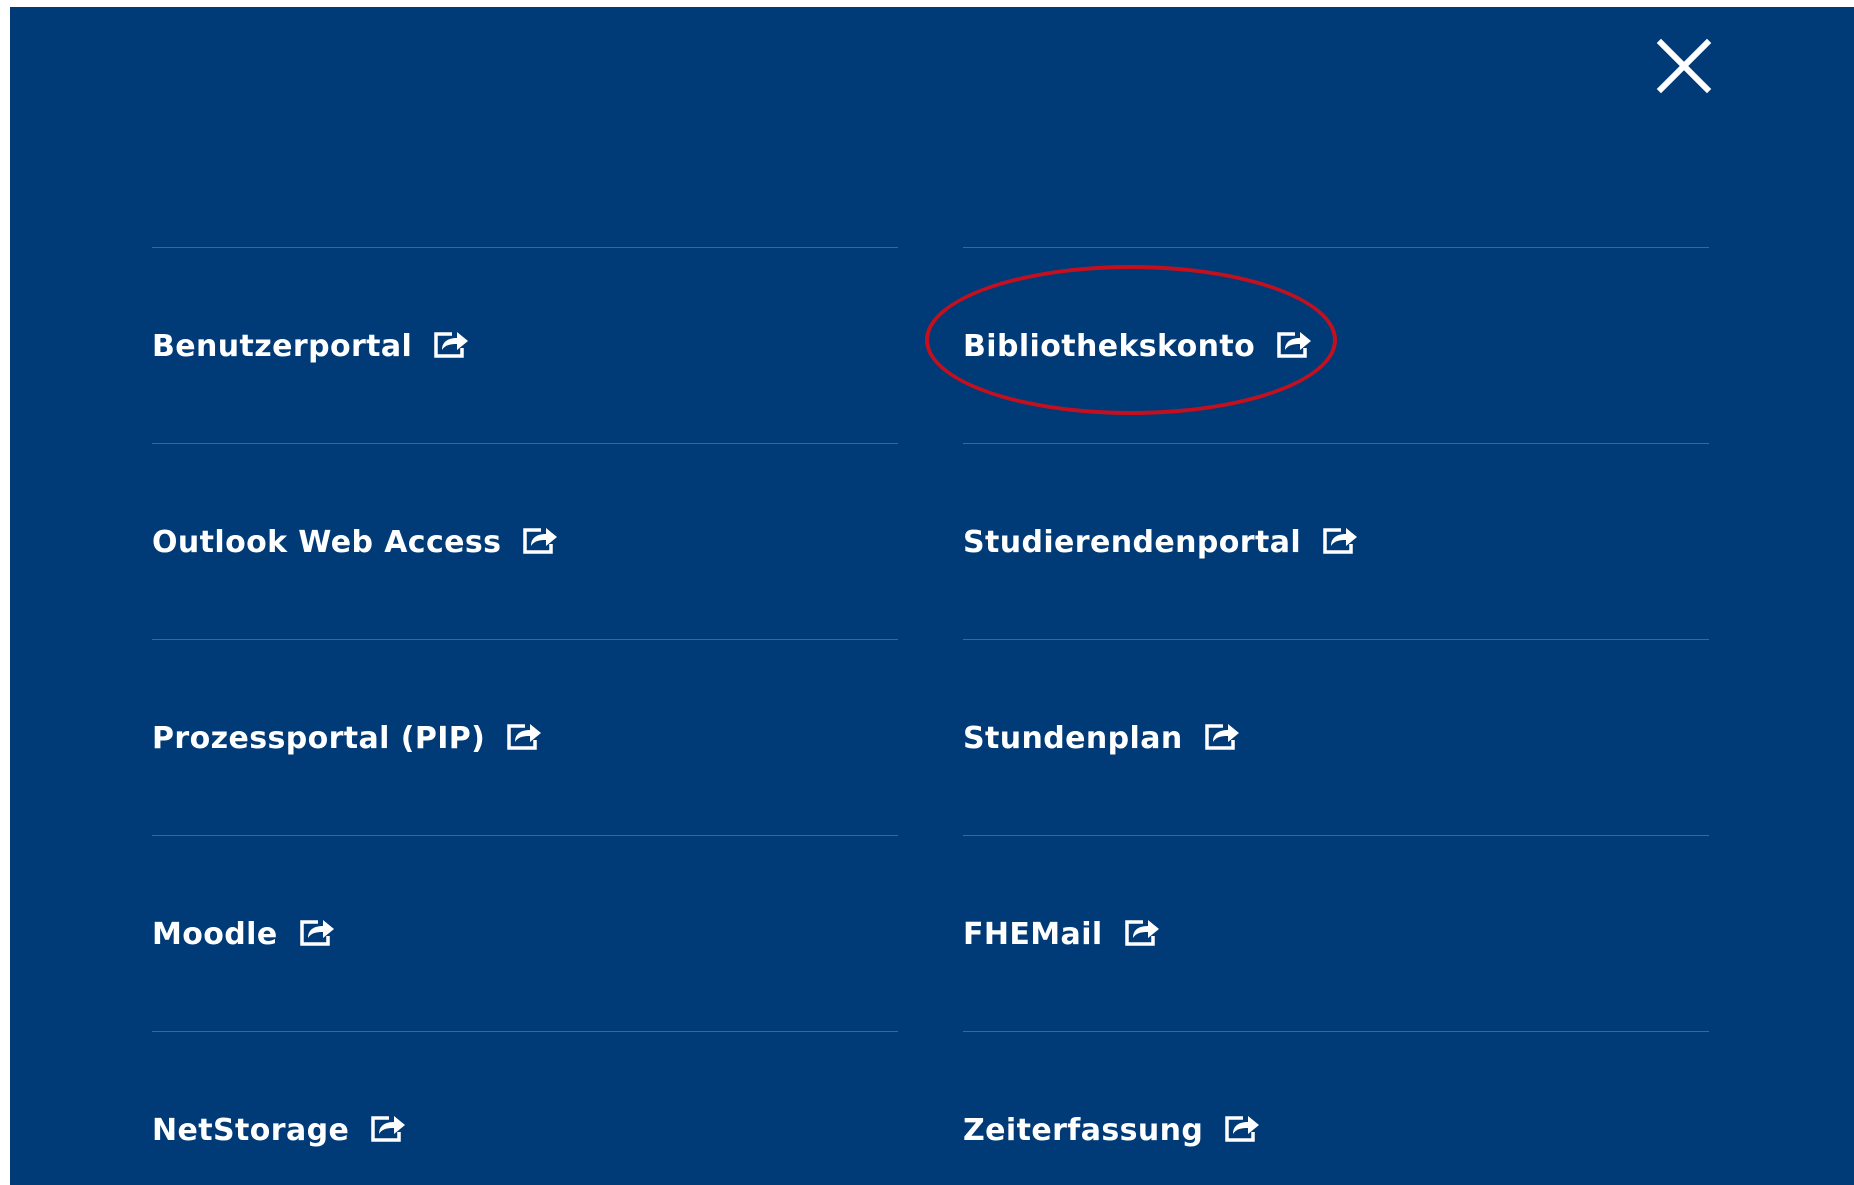 This screenshot has height=1185, width=1854. What do you see at coordinates (1109, 346) in the screenshot?
I see `link-label: Bibliothekskonto` at bounding box center [1109, 346].